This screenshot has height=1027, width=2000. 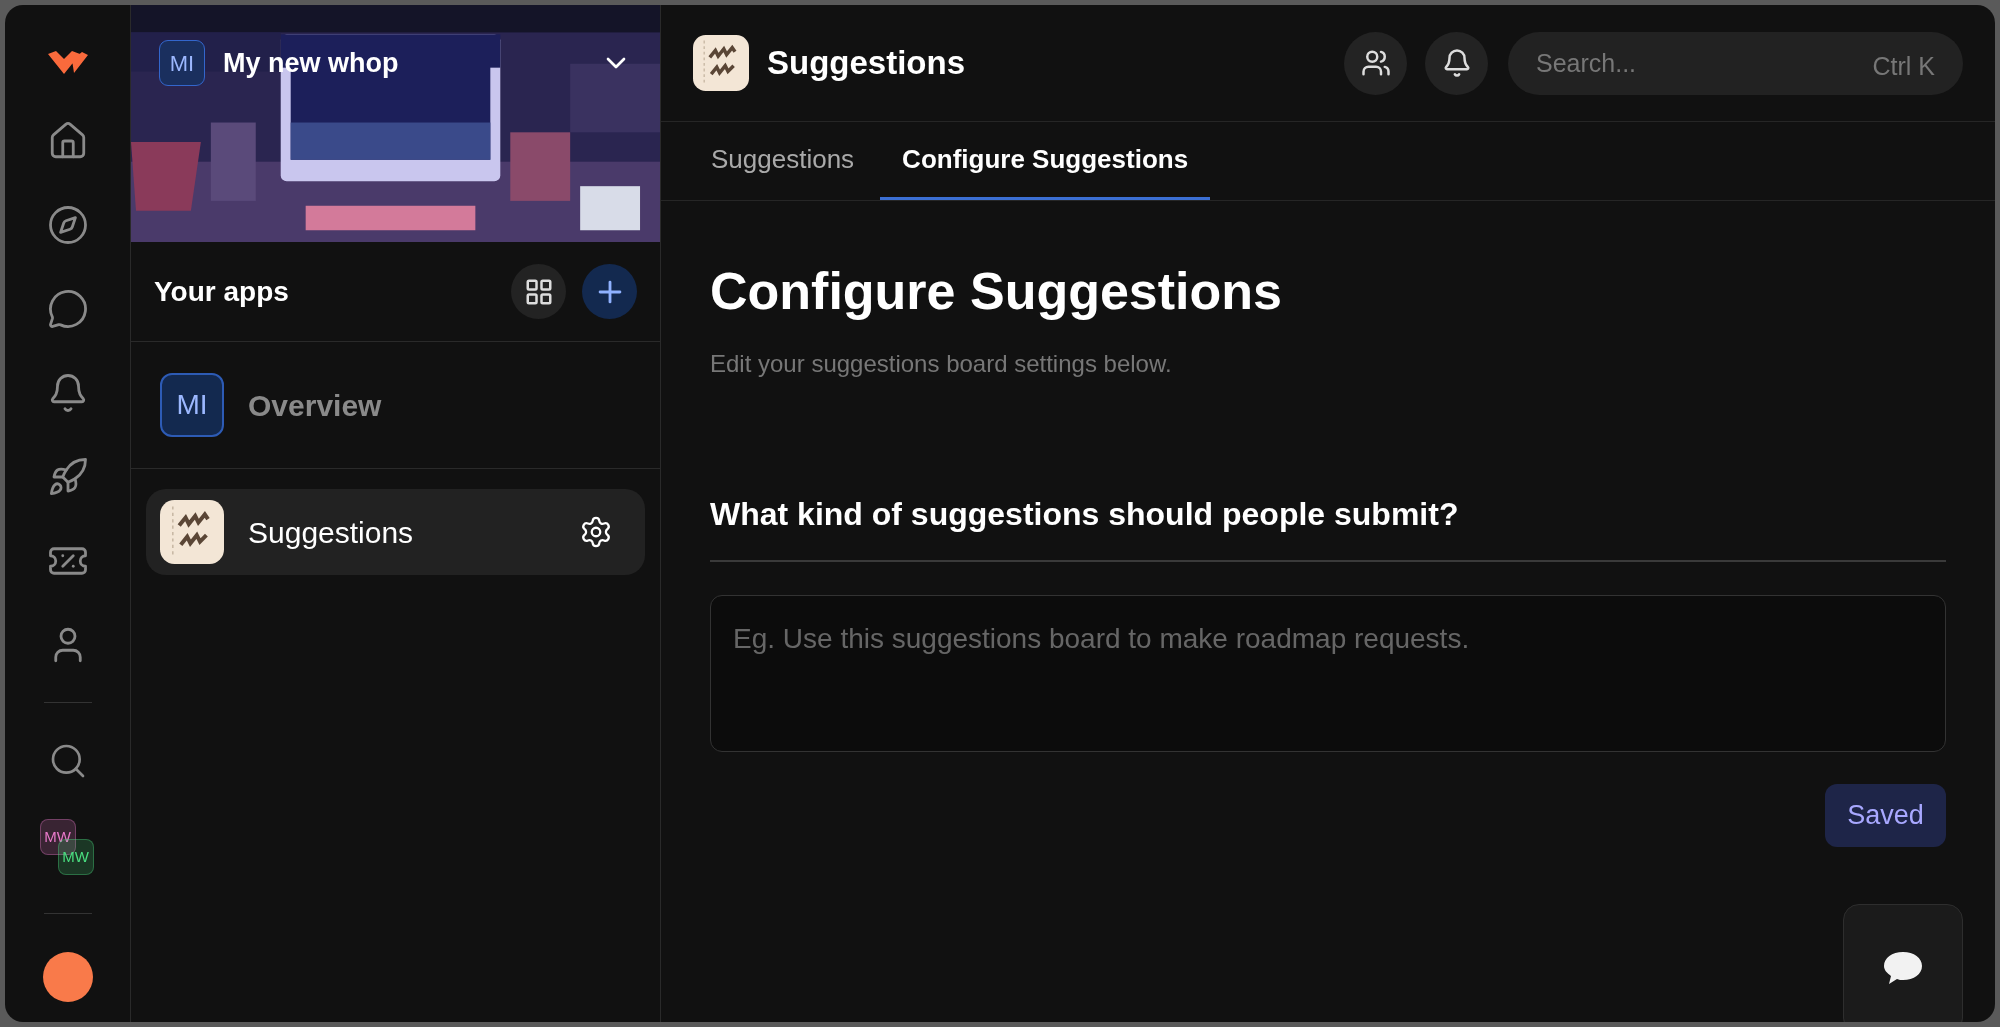 I want to click on compass-icon, so click(x=67, y=225).